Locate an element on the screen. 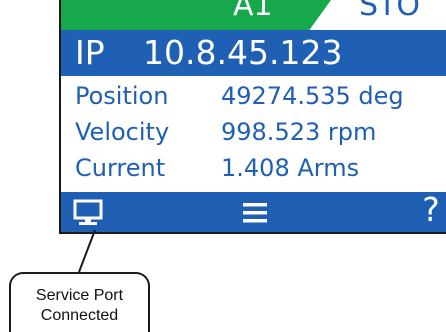 The height and width of the screenshot is (332, 446). ip-header: IP 10.8.45.123 is located at coordinates (253, 53).